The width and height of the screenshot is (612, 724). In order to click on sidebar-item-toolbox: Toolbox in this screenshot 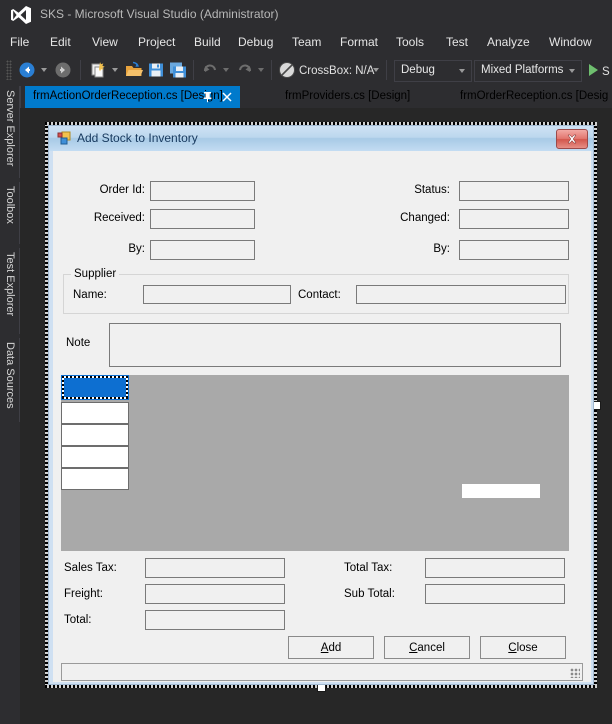, I will do `click(11, 213)`.